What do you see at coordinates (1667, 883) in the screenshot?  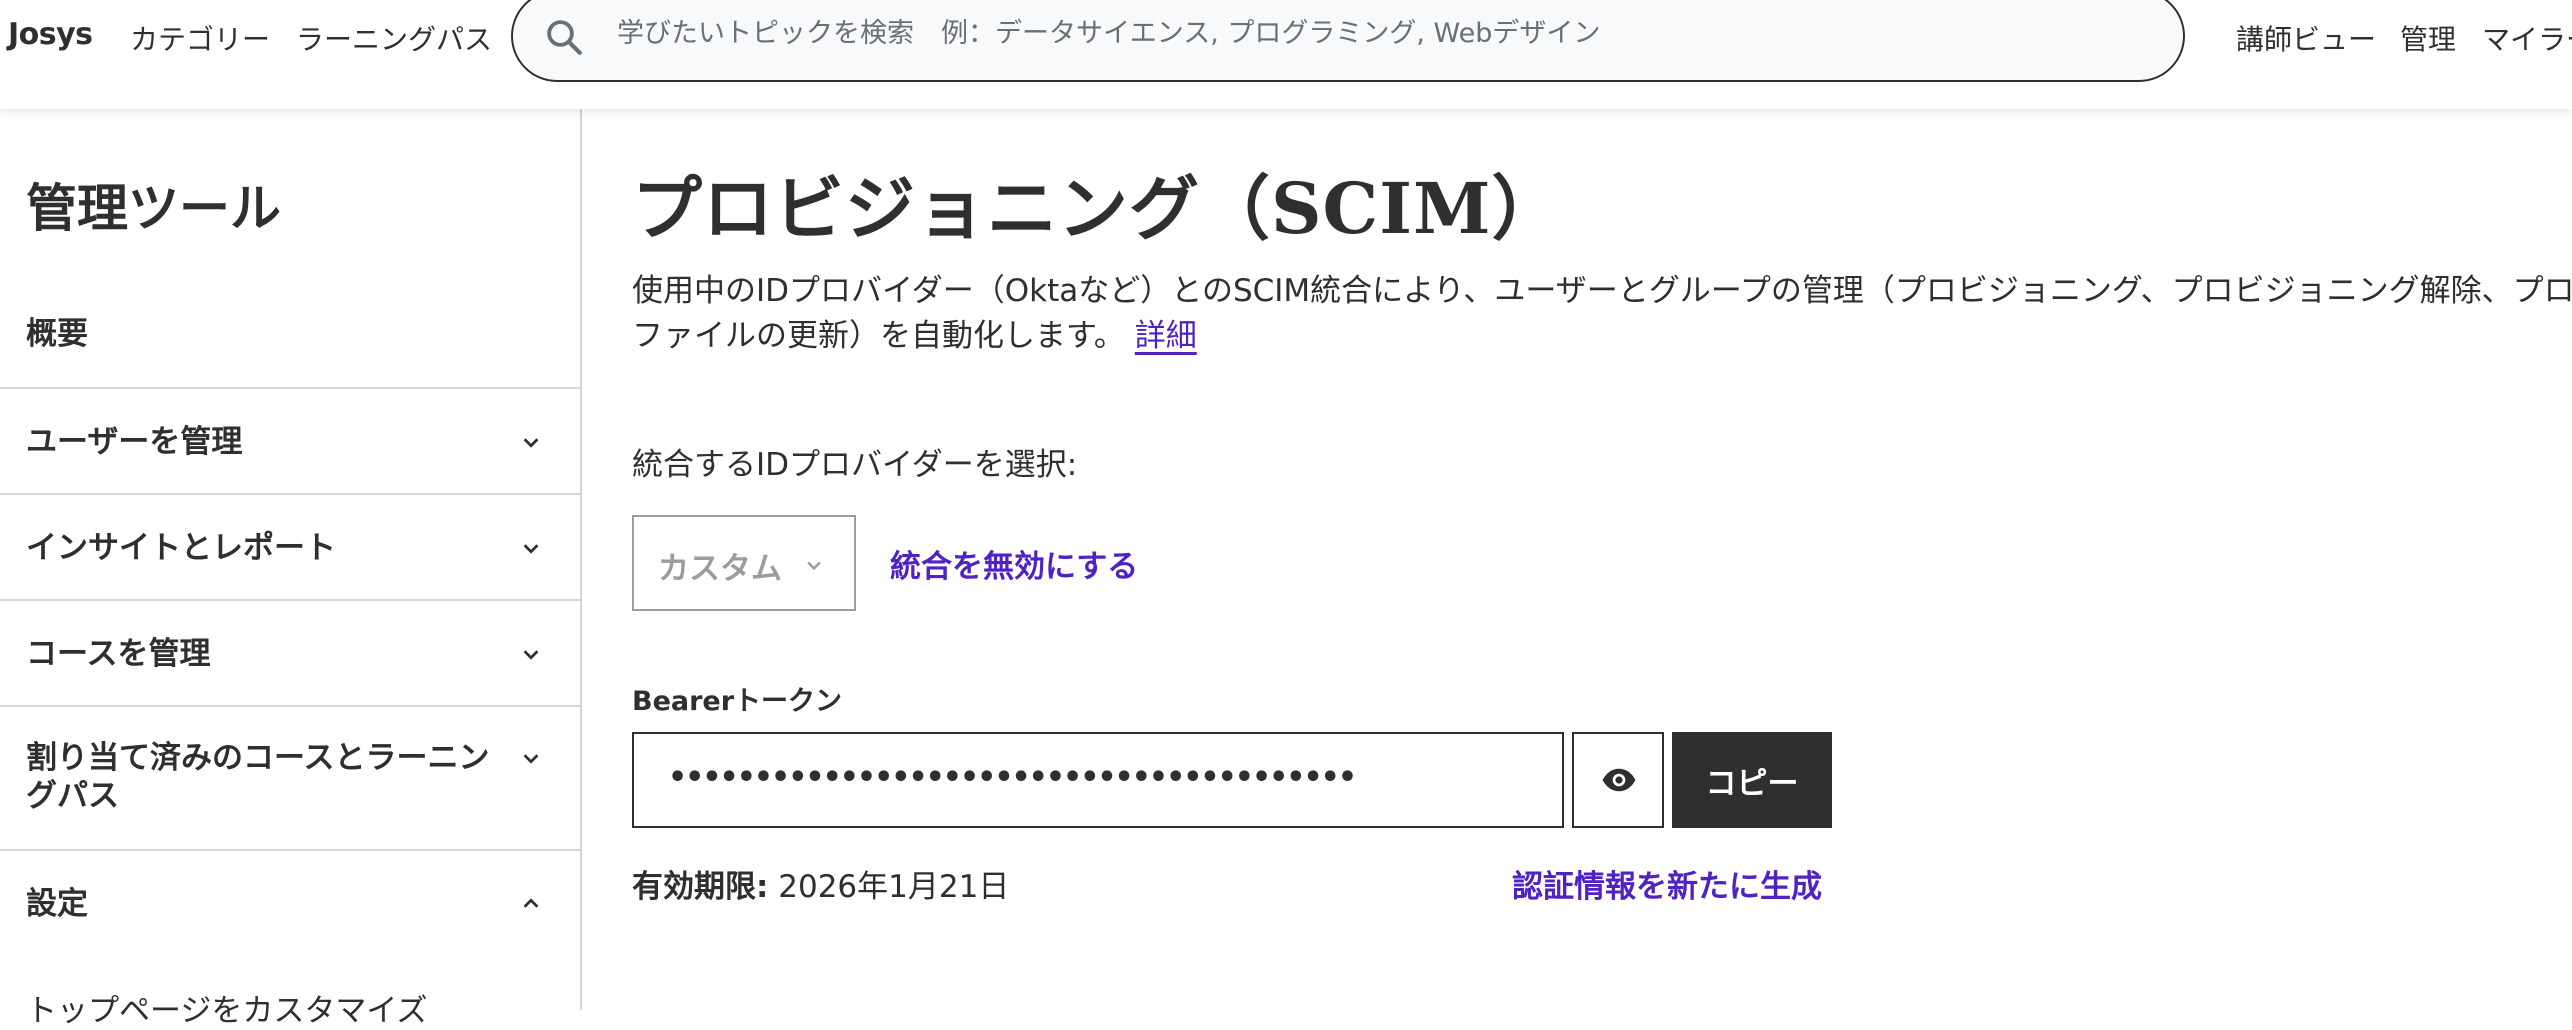 I see `regenerate-credentials-link: 認証情報を新たに生成` at bounding box center [1667, 883].